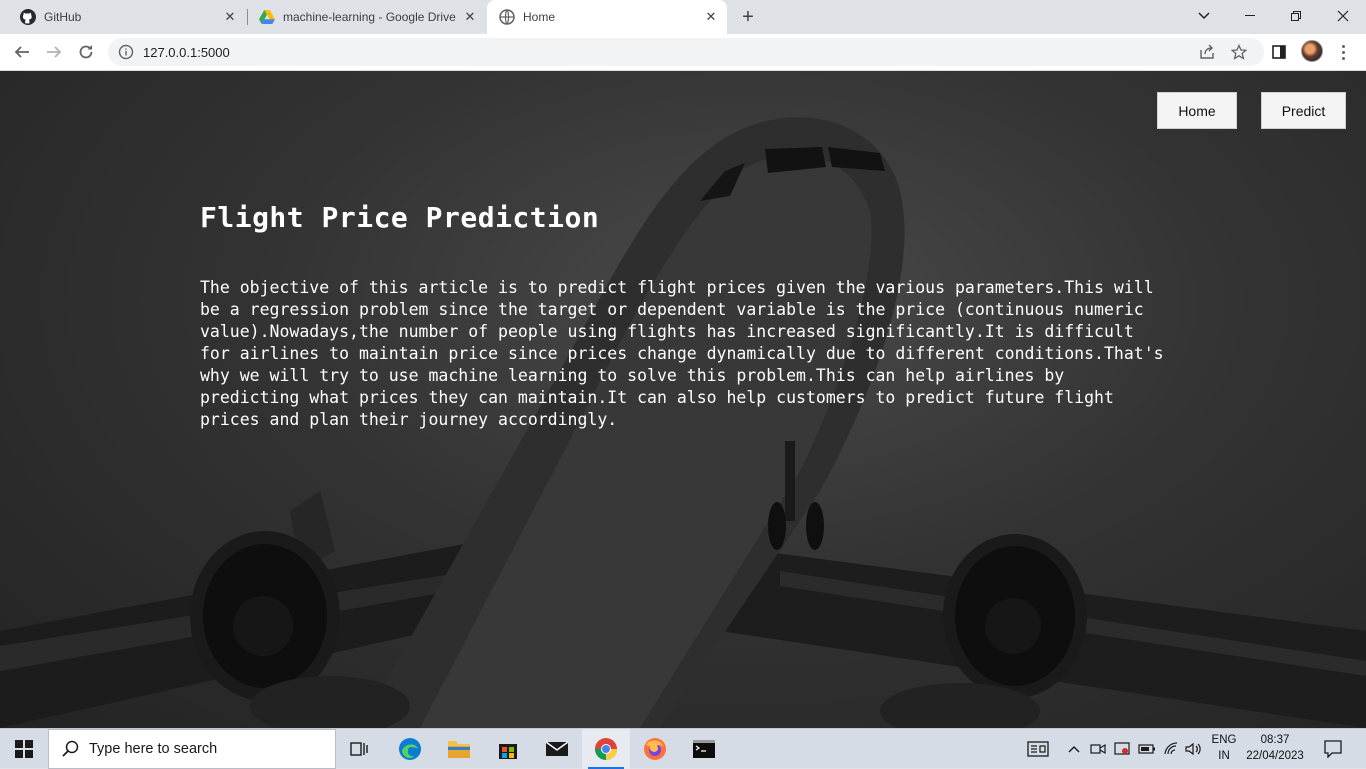 The height and width of the screenshot is (769, 1366). Describe the element at coordinates (508, 749) in the screenshot. I see `microsoft-store-icon` at that location.